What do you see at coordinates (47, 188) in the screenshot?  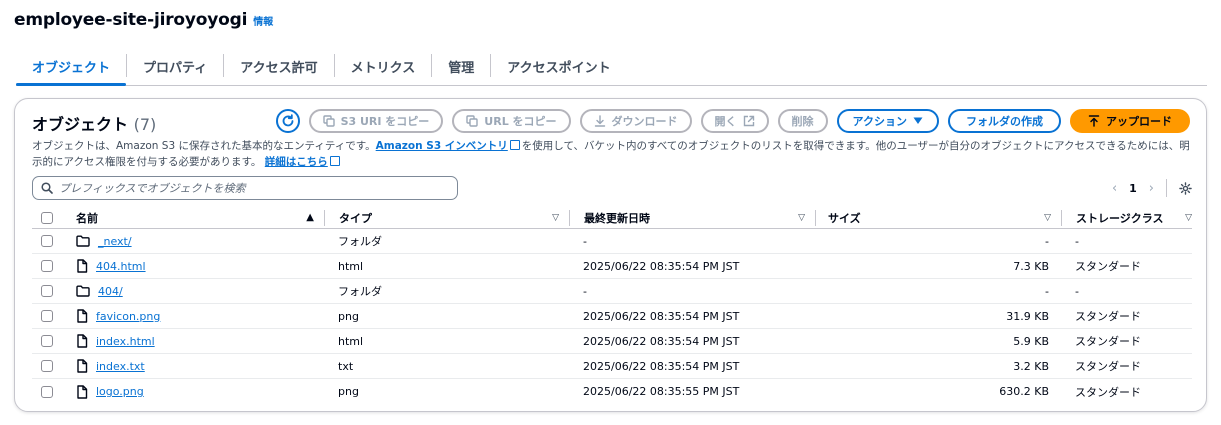 I see `search-icon` at bounding box center [47, 188].